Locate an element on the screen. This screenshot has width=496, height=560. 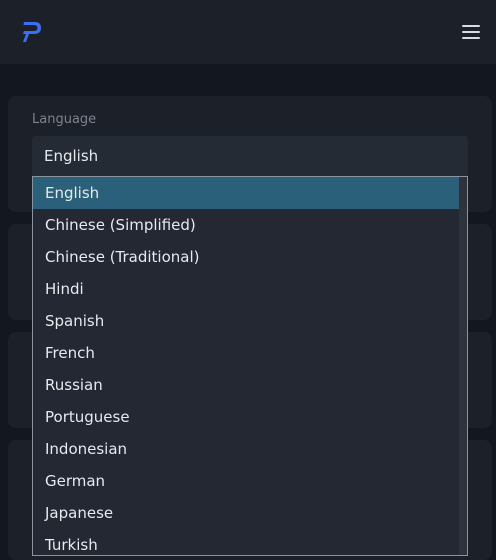
language-option-portuguese: Portuguese is located at coordinates (246, 417).